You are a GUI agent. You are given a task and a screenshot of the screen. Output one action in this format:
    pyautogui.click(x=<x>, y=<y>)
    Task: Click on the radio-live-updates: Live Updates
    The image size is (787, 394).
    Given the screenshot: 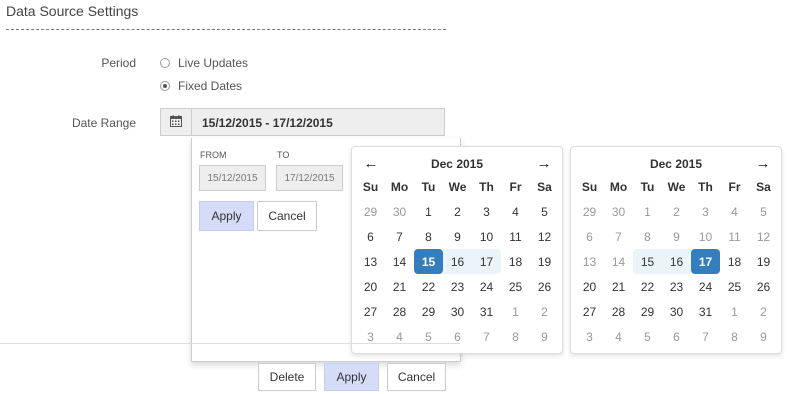 What is the action you would take?
    pyautogui.click(x=204, y=63)
    